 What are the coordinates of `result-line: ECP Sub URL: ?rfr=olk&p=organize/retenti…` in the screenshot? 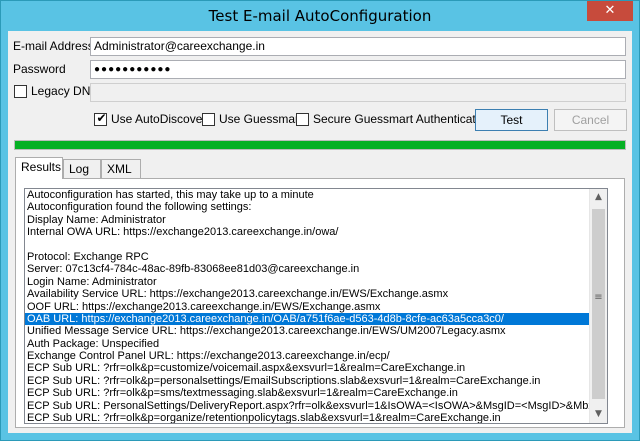 It's located at (264, 418).